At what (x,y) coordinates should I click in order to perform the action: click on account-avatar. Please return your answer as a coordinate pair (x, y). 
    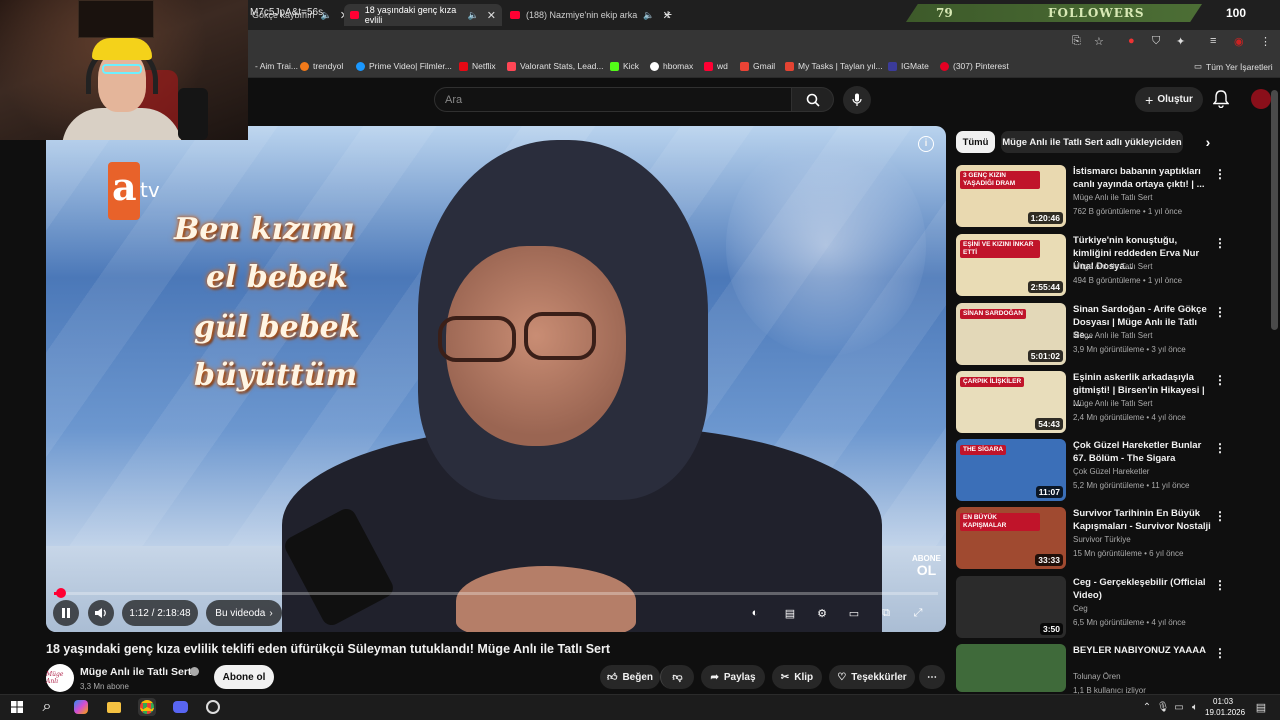
    Looking at the image, I should click on (1261, 99).